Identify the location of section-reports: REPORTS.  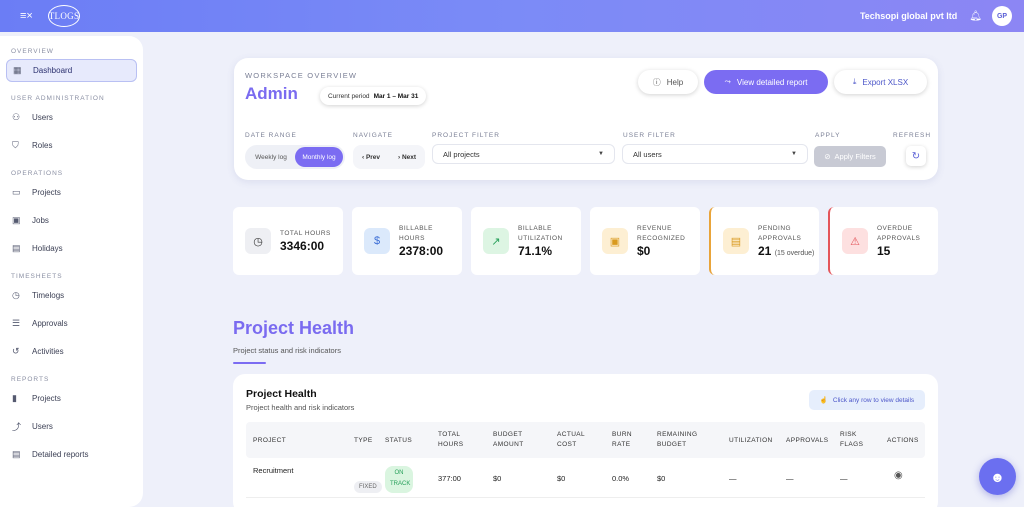
(30, 379).